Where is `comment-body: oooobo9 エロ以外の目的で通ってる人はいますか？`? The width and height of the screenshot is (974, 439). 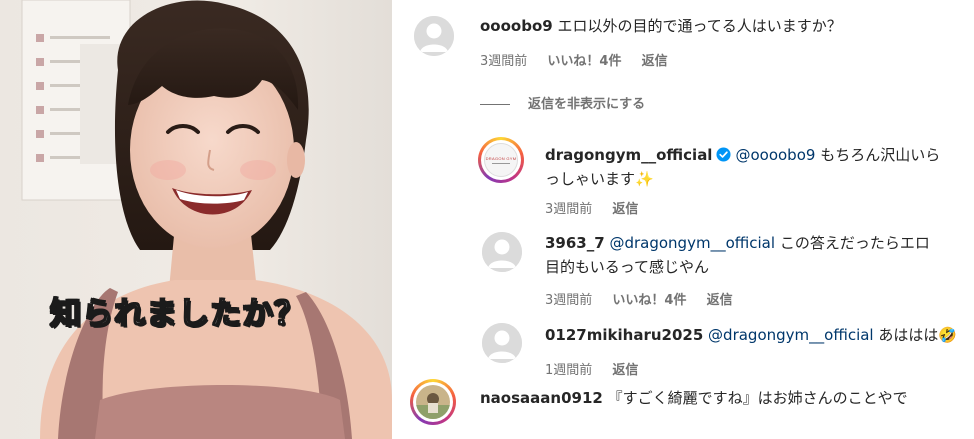 comment-body: oooobo9 エロ以外の目的で通ってる人はいますか？ is located at coordinates (720, 26).